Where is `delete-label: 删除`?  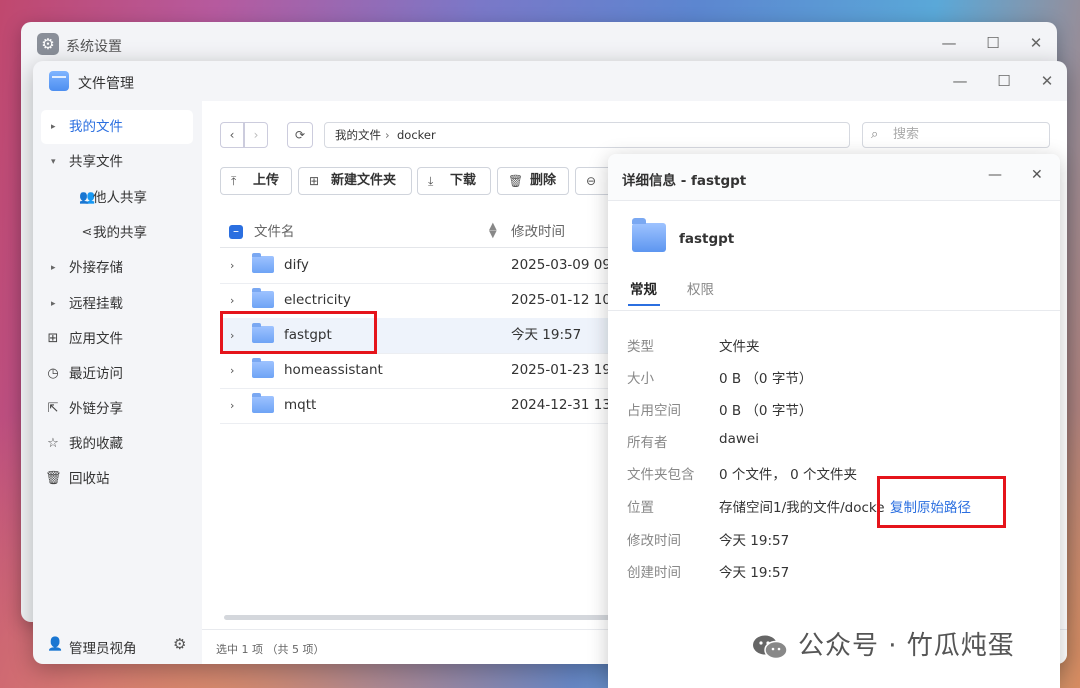
delete-label: 删除 is located at coordinates (543, 180).